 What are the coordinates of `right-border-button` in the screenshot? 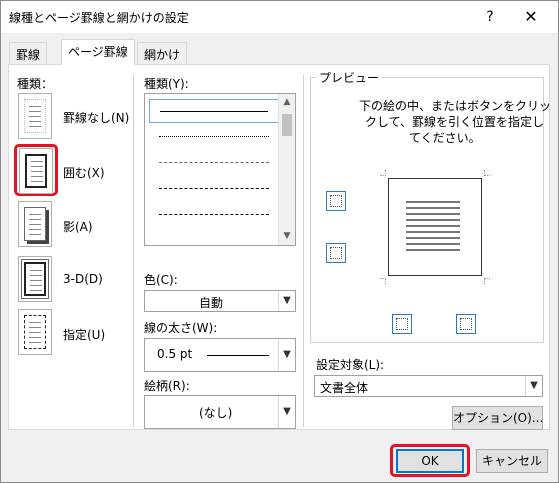 It's located at (466, 324).